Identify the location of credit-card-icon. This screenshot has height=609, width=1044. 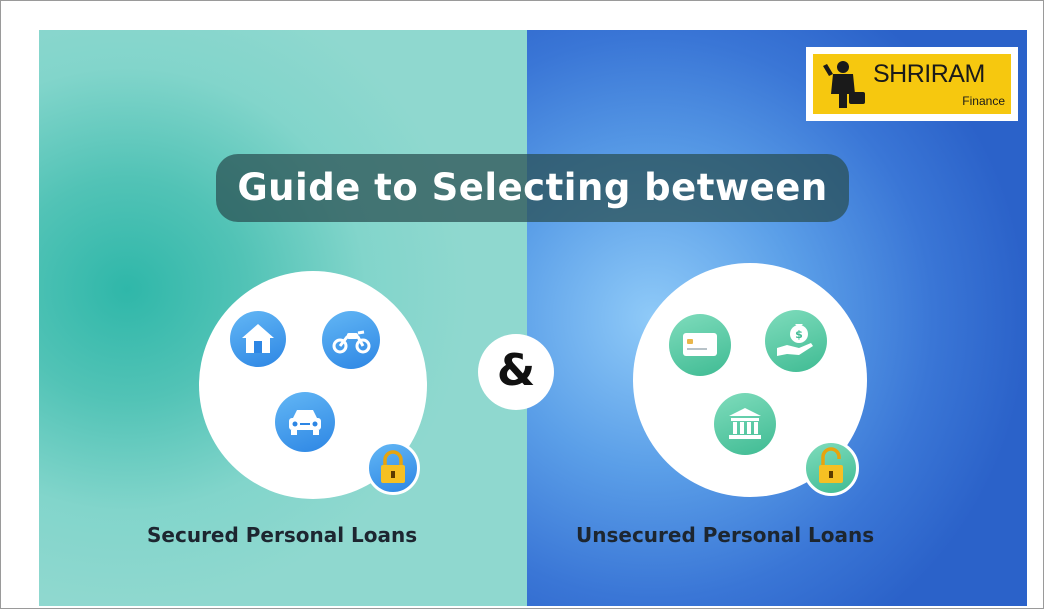
(700, 345).